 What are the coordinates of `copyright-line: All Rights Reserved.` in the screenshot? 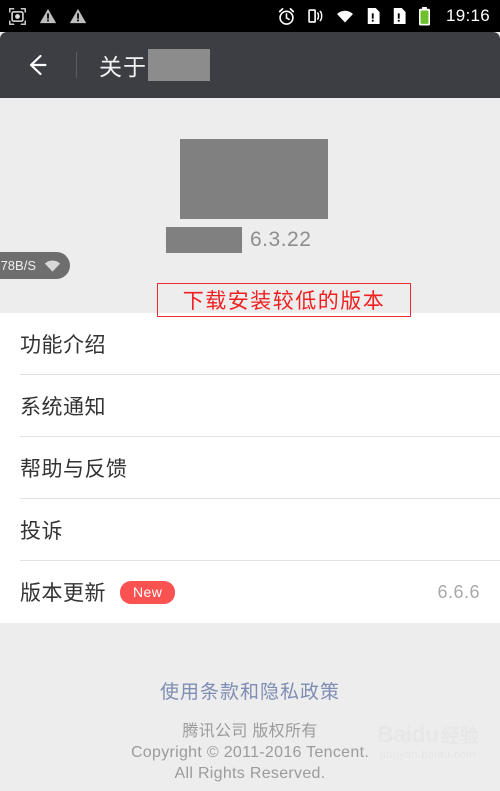 It's located at (250, 774).